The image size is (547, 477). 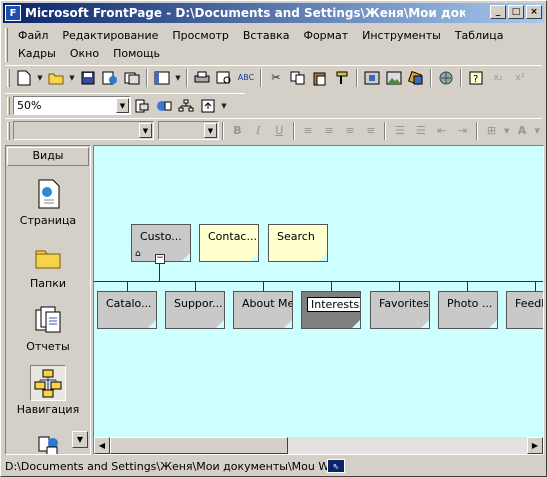 I want to click on format-painter-icon, so click(x=342, y=78).